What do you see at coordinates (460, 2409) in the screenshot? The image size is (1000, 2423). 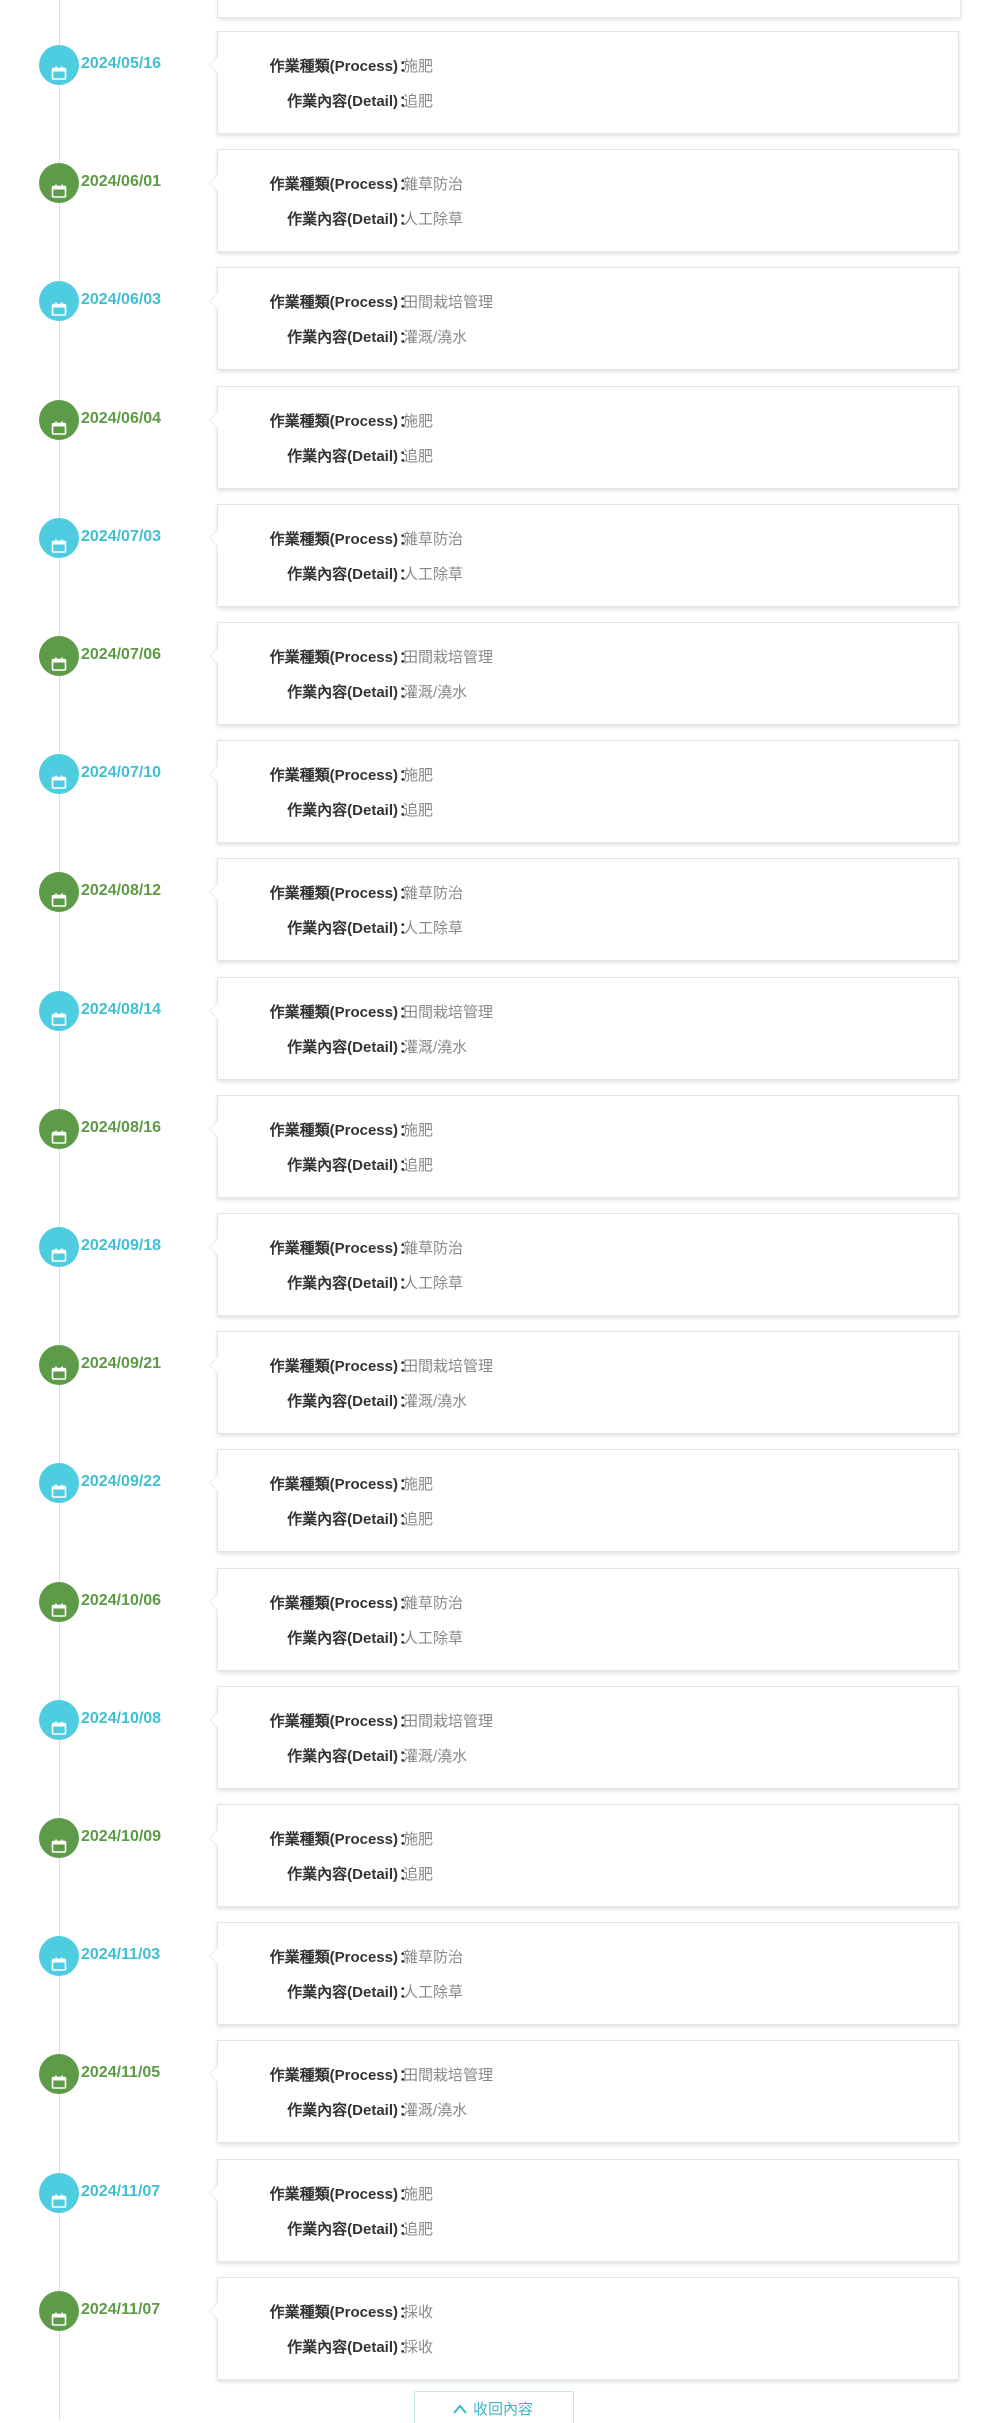 I see `chevron-up-icon` at bounding box center [460, 2409].